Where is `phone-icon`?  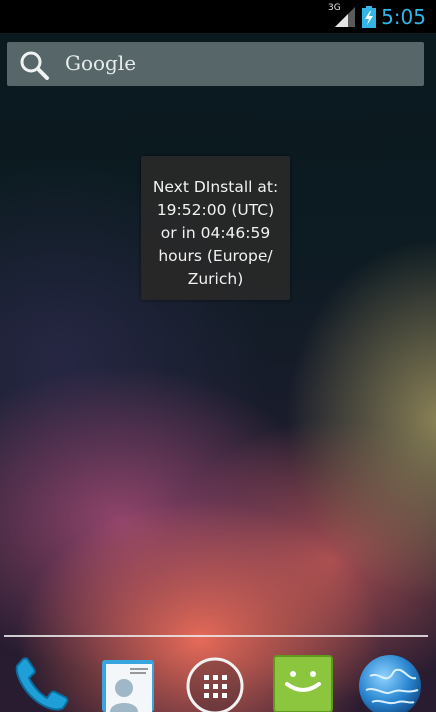 phone-icon is located at coordinates (39, 684).